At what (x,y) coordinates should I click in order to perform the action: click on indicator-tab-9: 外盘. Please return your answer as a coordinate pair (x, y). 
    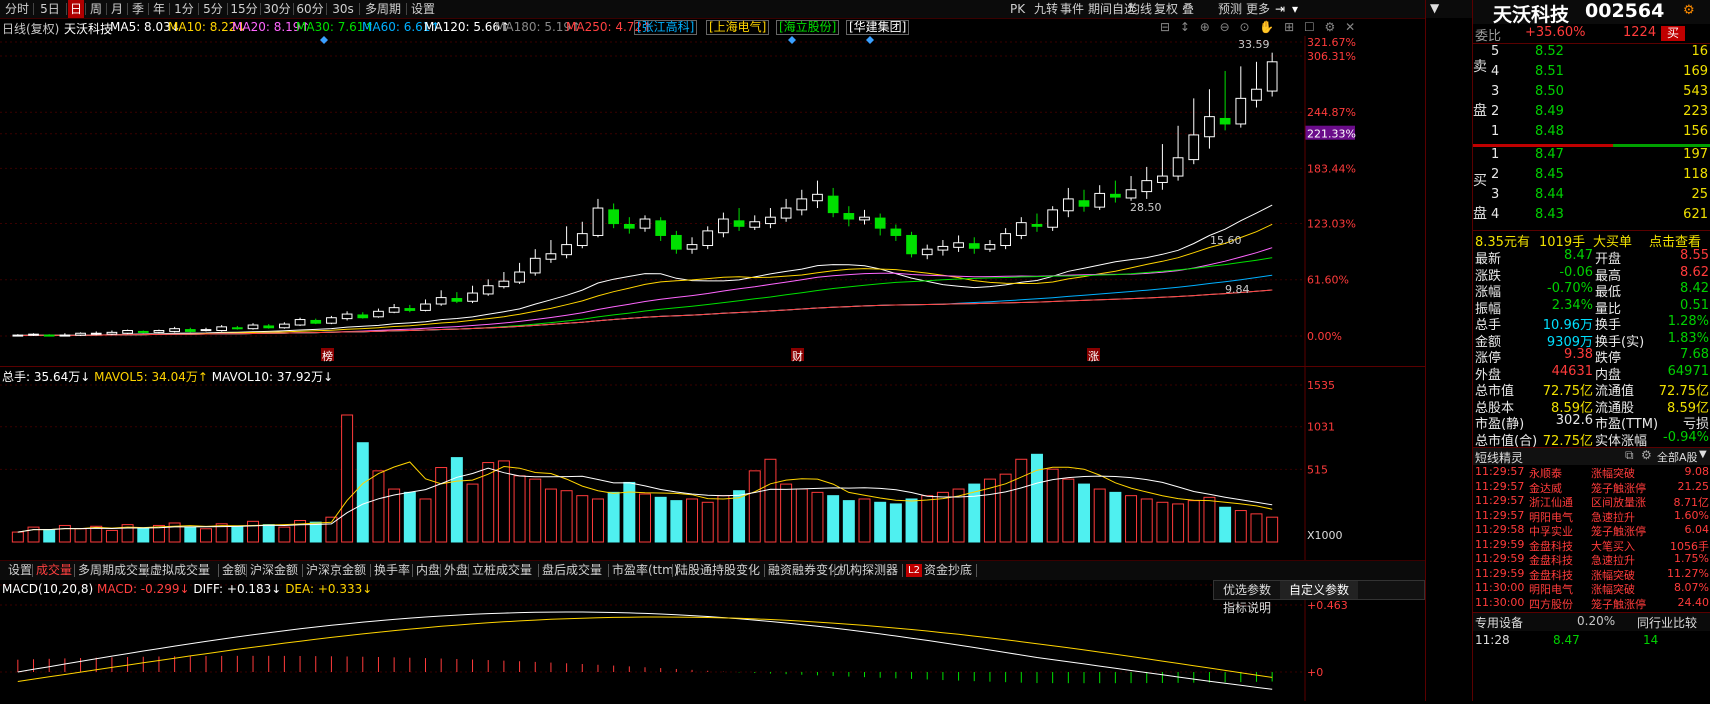
    Looking at the image, I should click on (456, 570).